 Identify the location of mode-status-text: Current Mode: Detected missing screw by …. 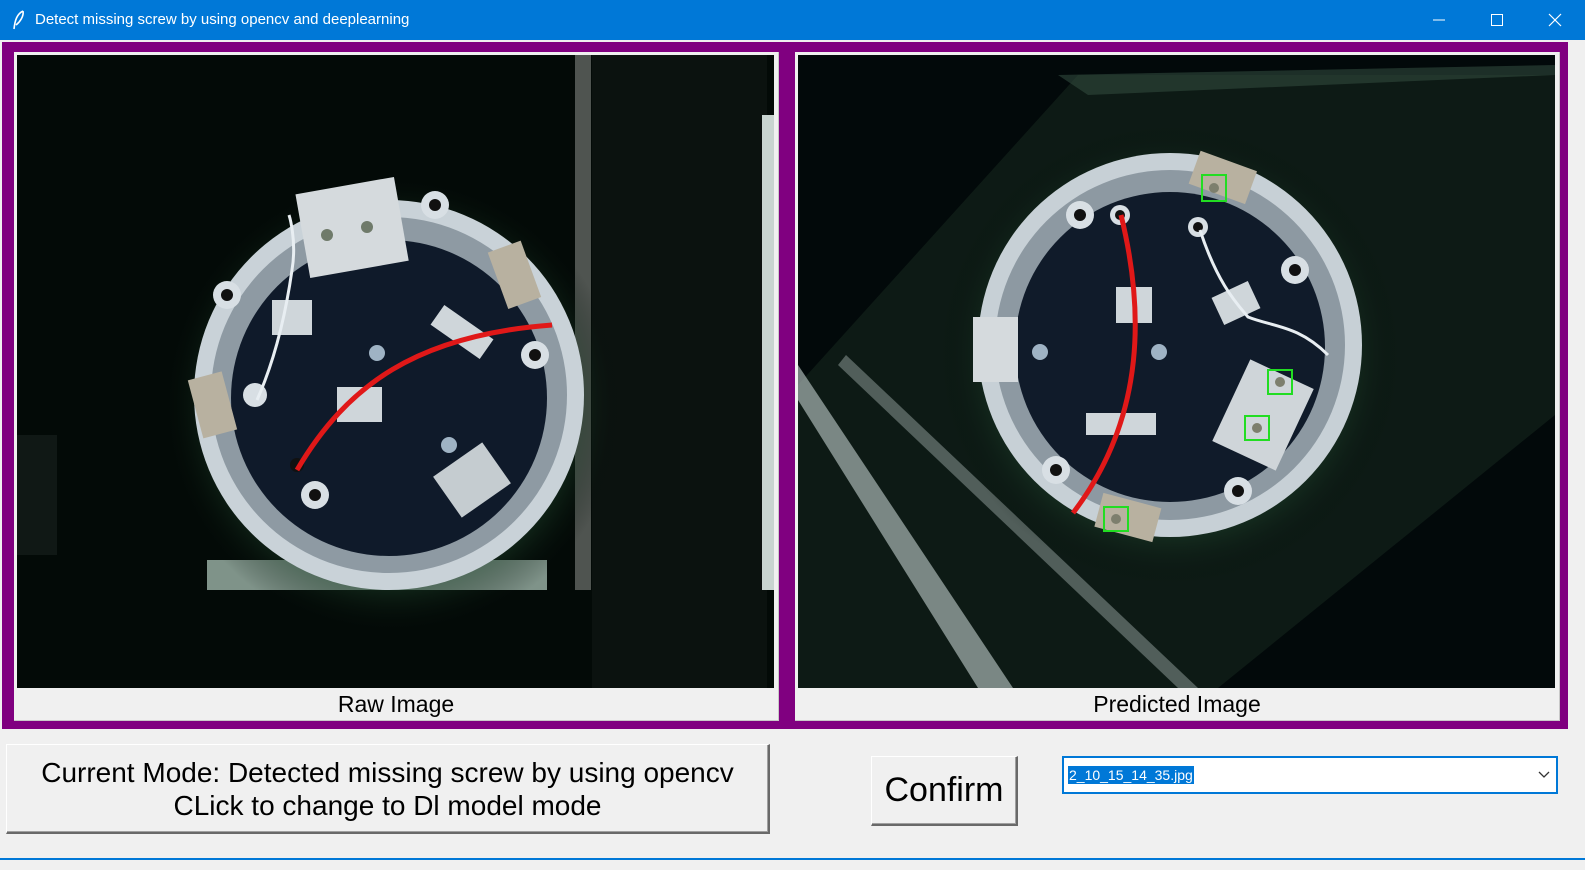
(387, 772).